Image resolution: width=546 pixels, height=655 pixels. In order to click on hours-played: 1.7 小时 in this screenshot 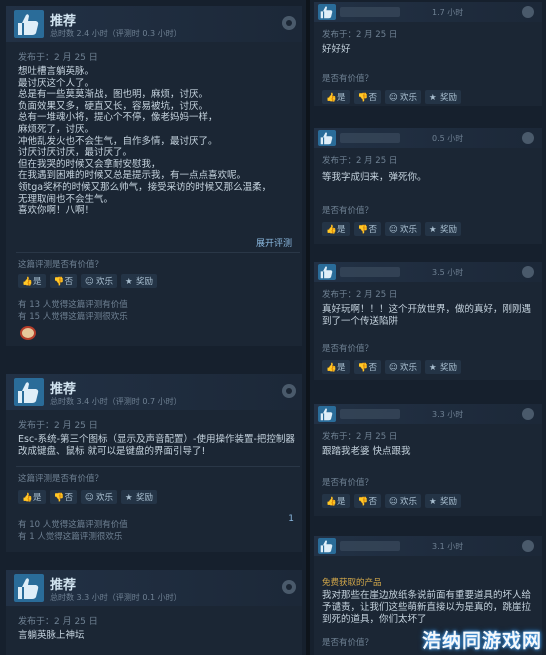, I will do `click(448, 12)`.